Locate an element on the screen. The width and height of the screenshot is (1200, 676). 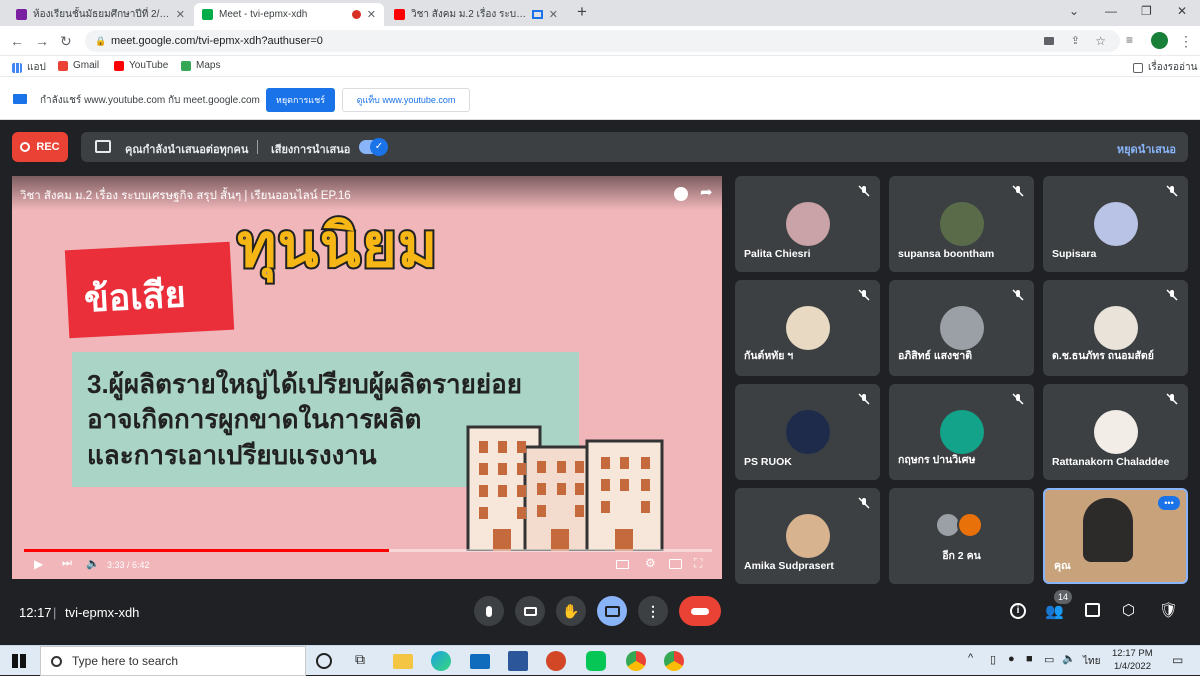
tab-meet: Meet - tvi-epmx-xdh ✕ is located at coordinates (289, 14).